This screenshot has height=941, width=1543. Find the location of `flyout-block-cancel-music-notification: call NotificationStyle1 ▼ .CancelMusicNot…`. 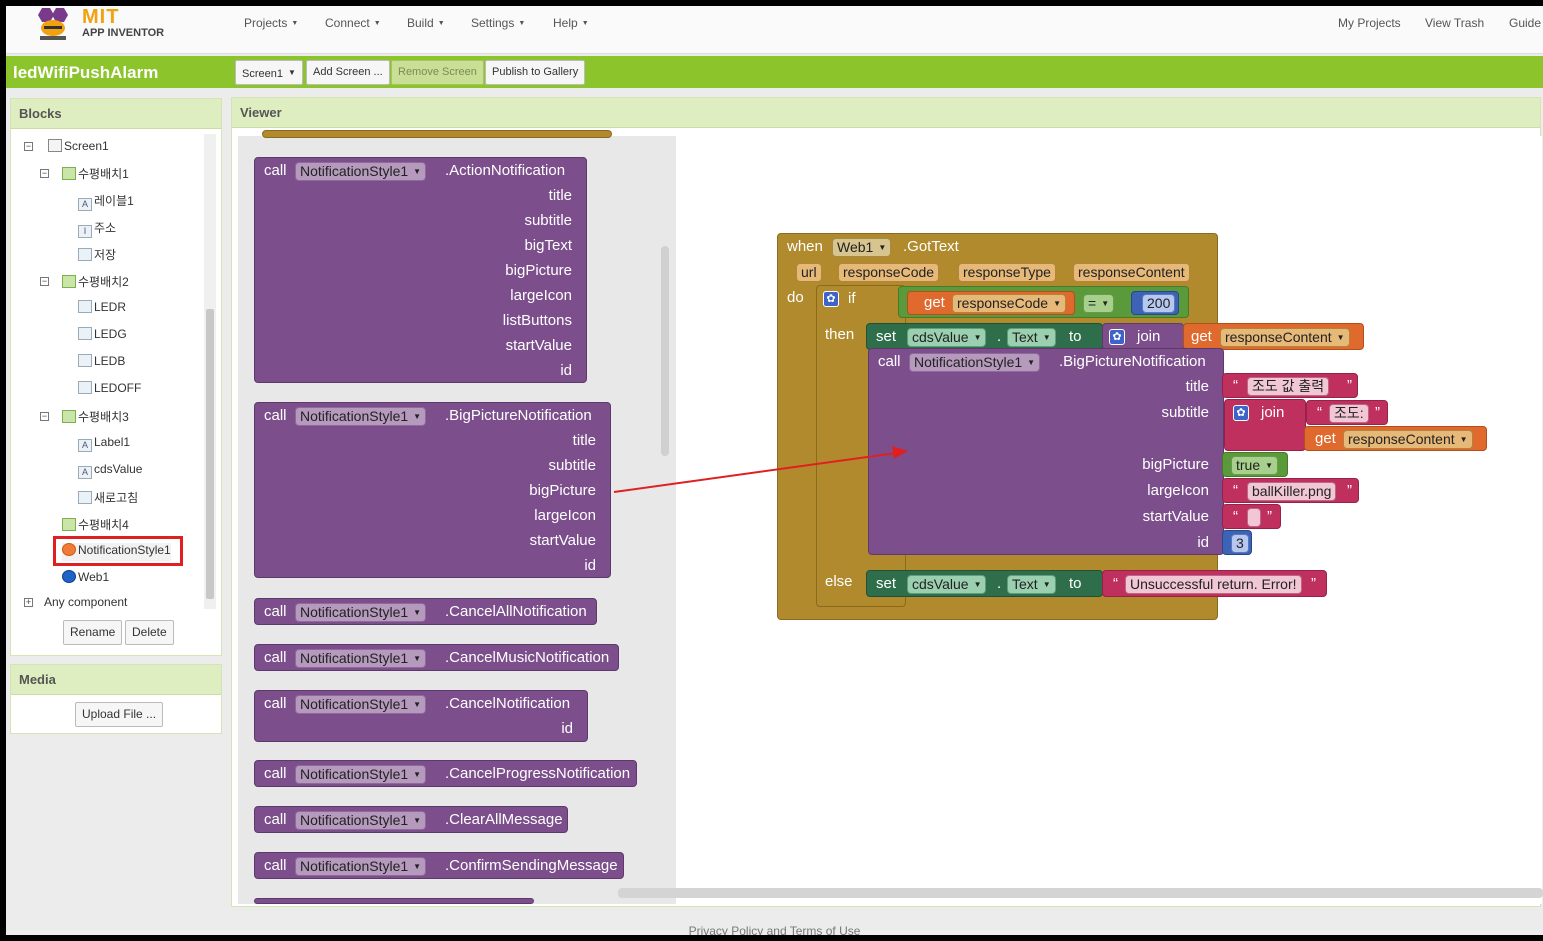

flyout-block-cancel-music-notification: call NotificationStyle1 ▼ .CancelMusicNot… is located at coordinates (436, 657).